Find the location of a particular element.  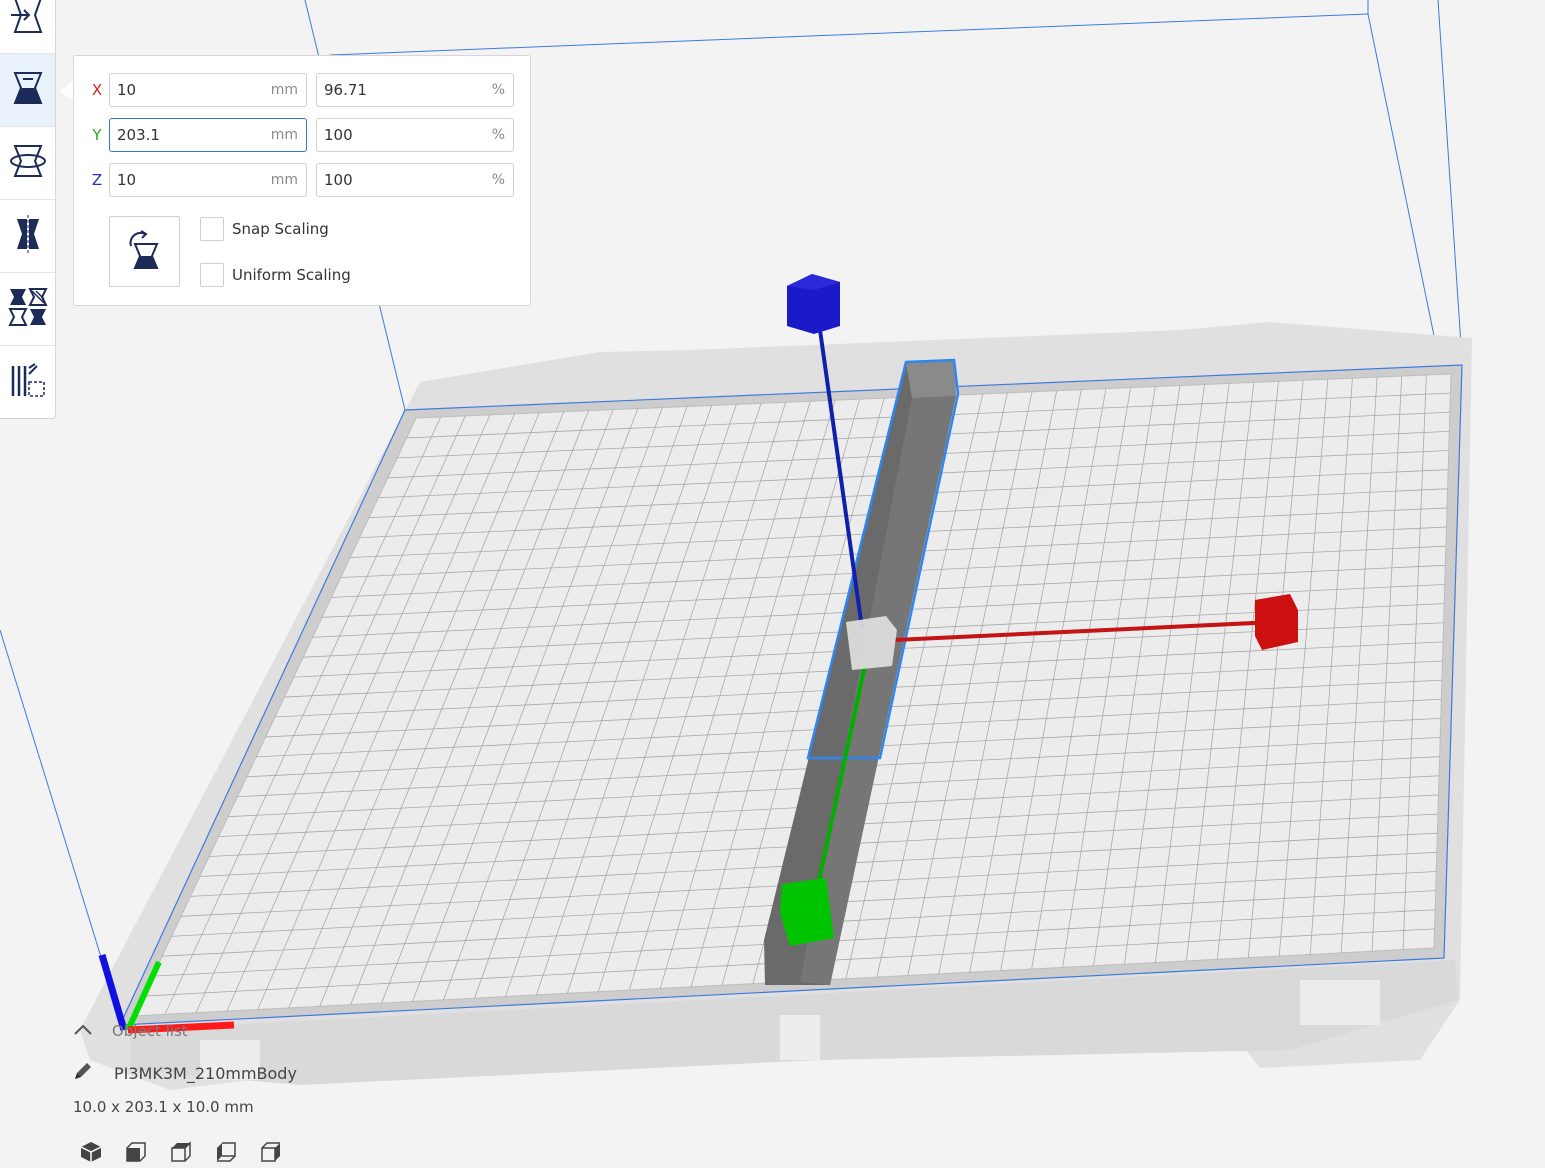

rotate-icon is located at coordinates (28, 163).